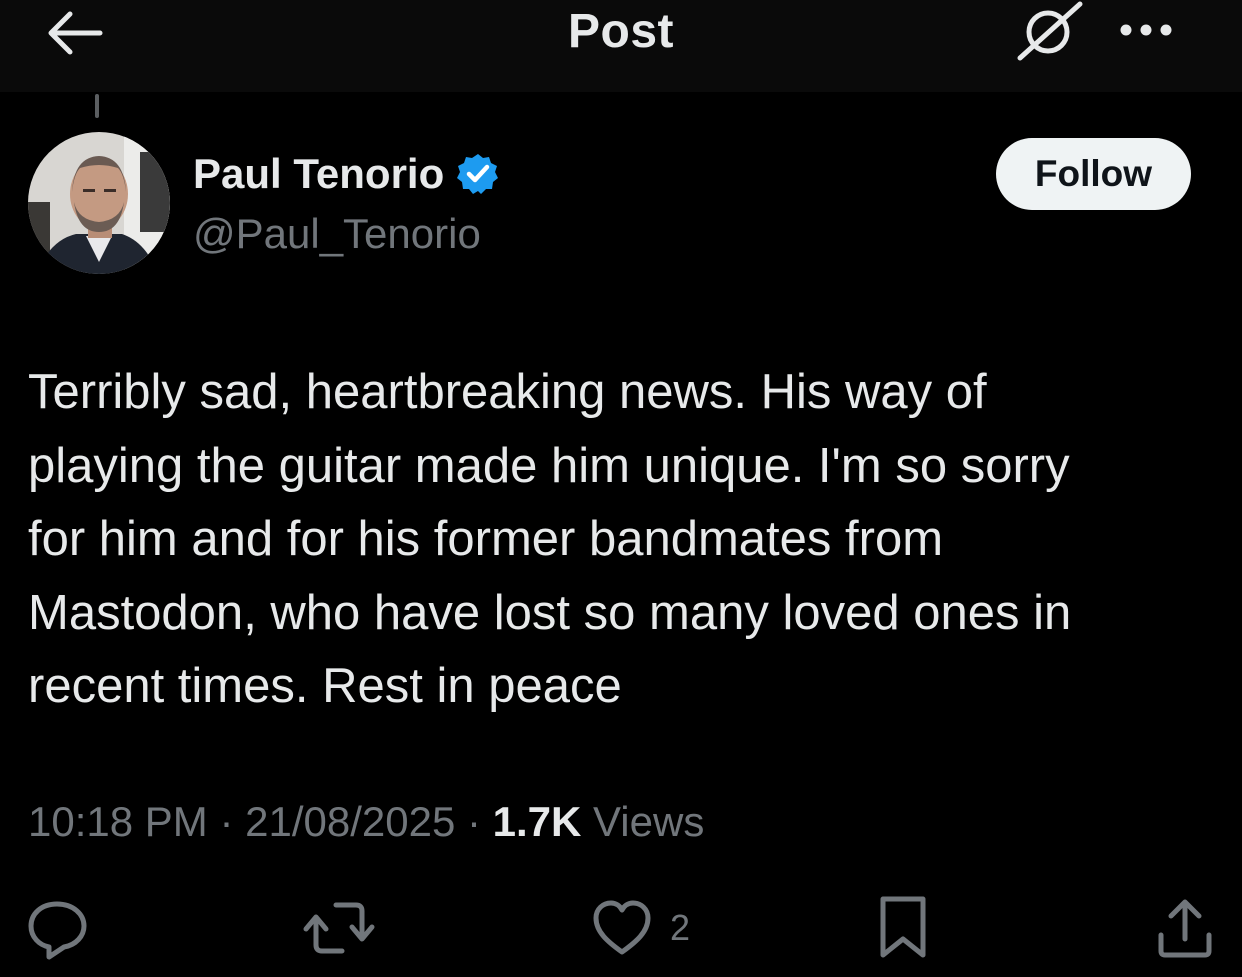 This screenshot has height=977, width=1242. I want to click on heart-icon, so click(622, 927).